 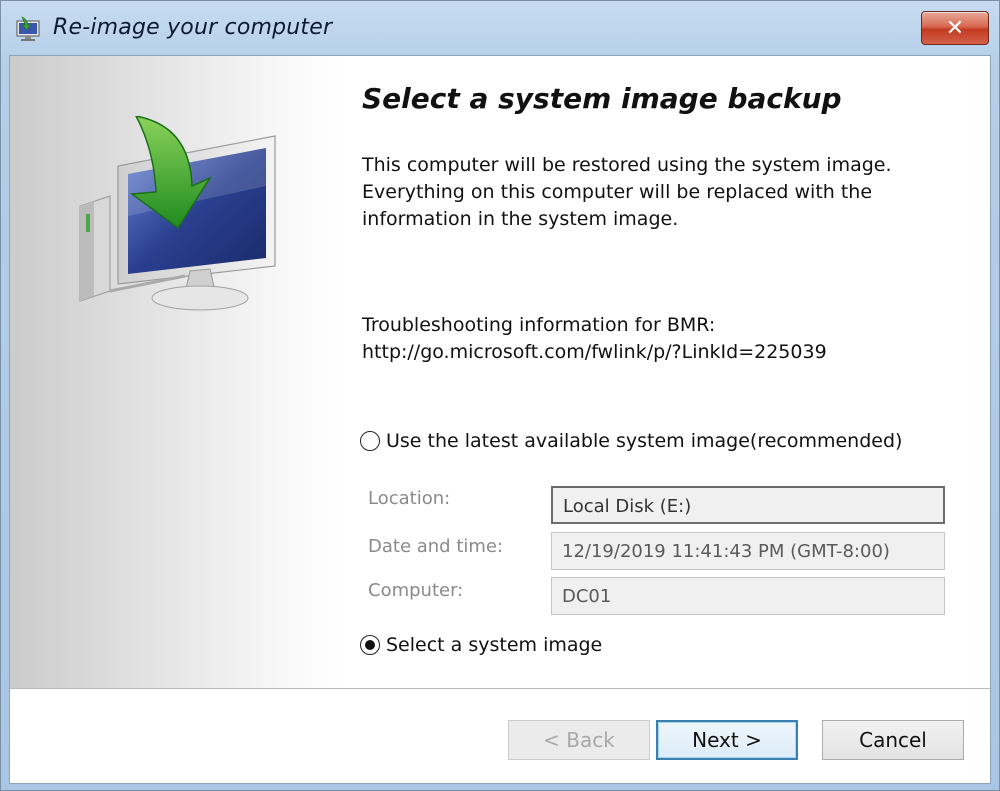 What do you see at coordinates (28, 28) in the screenshot?
I see `restore-monitor-icon` at bounding box center [28, 28].